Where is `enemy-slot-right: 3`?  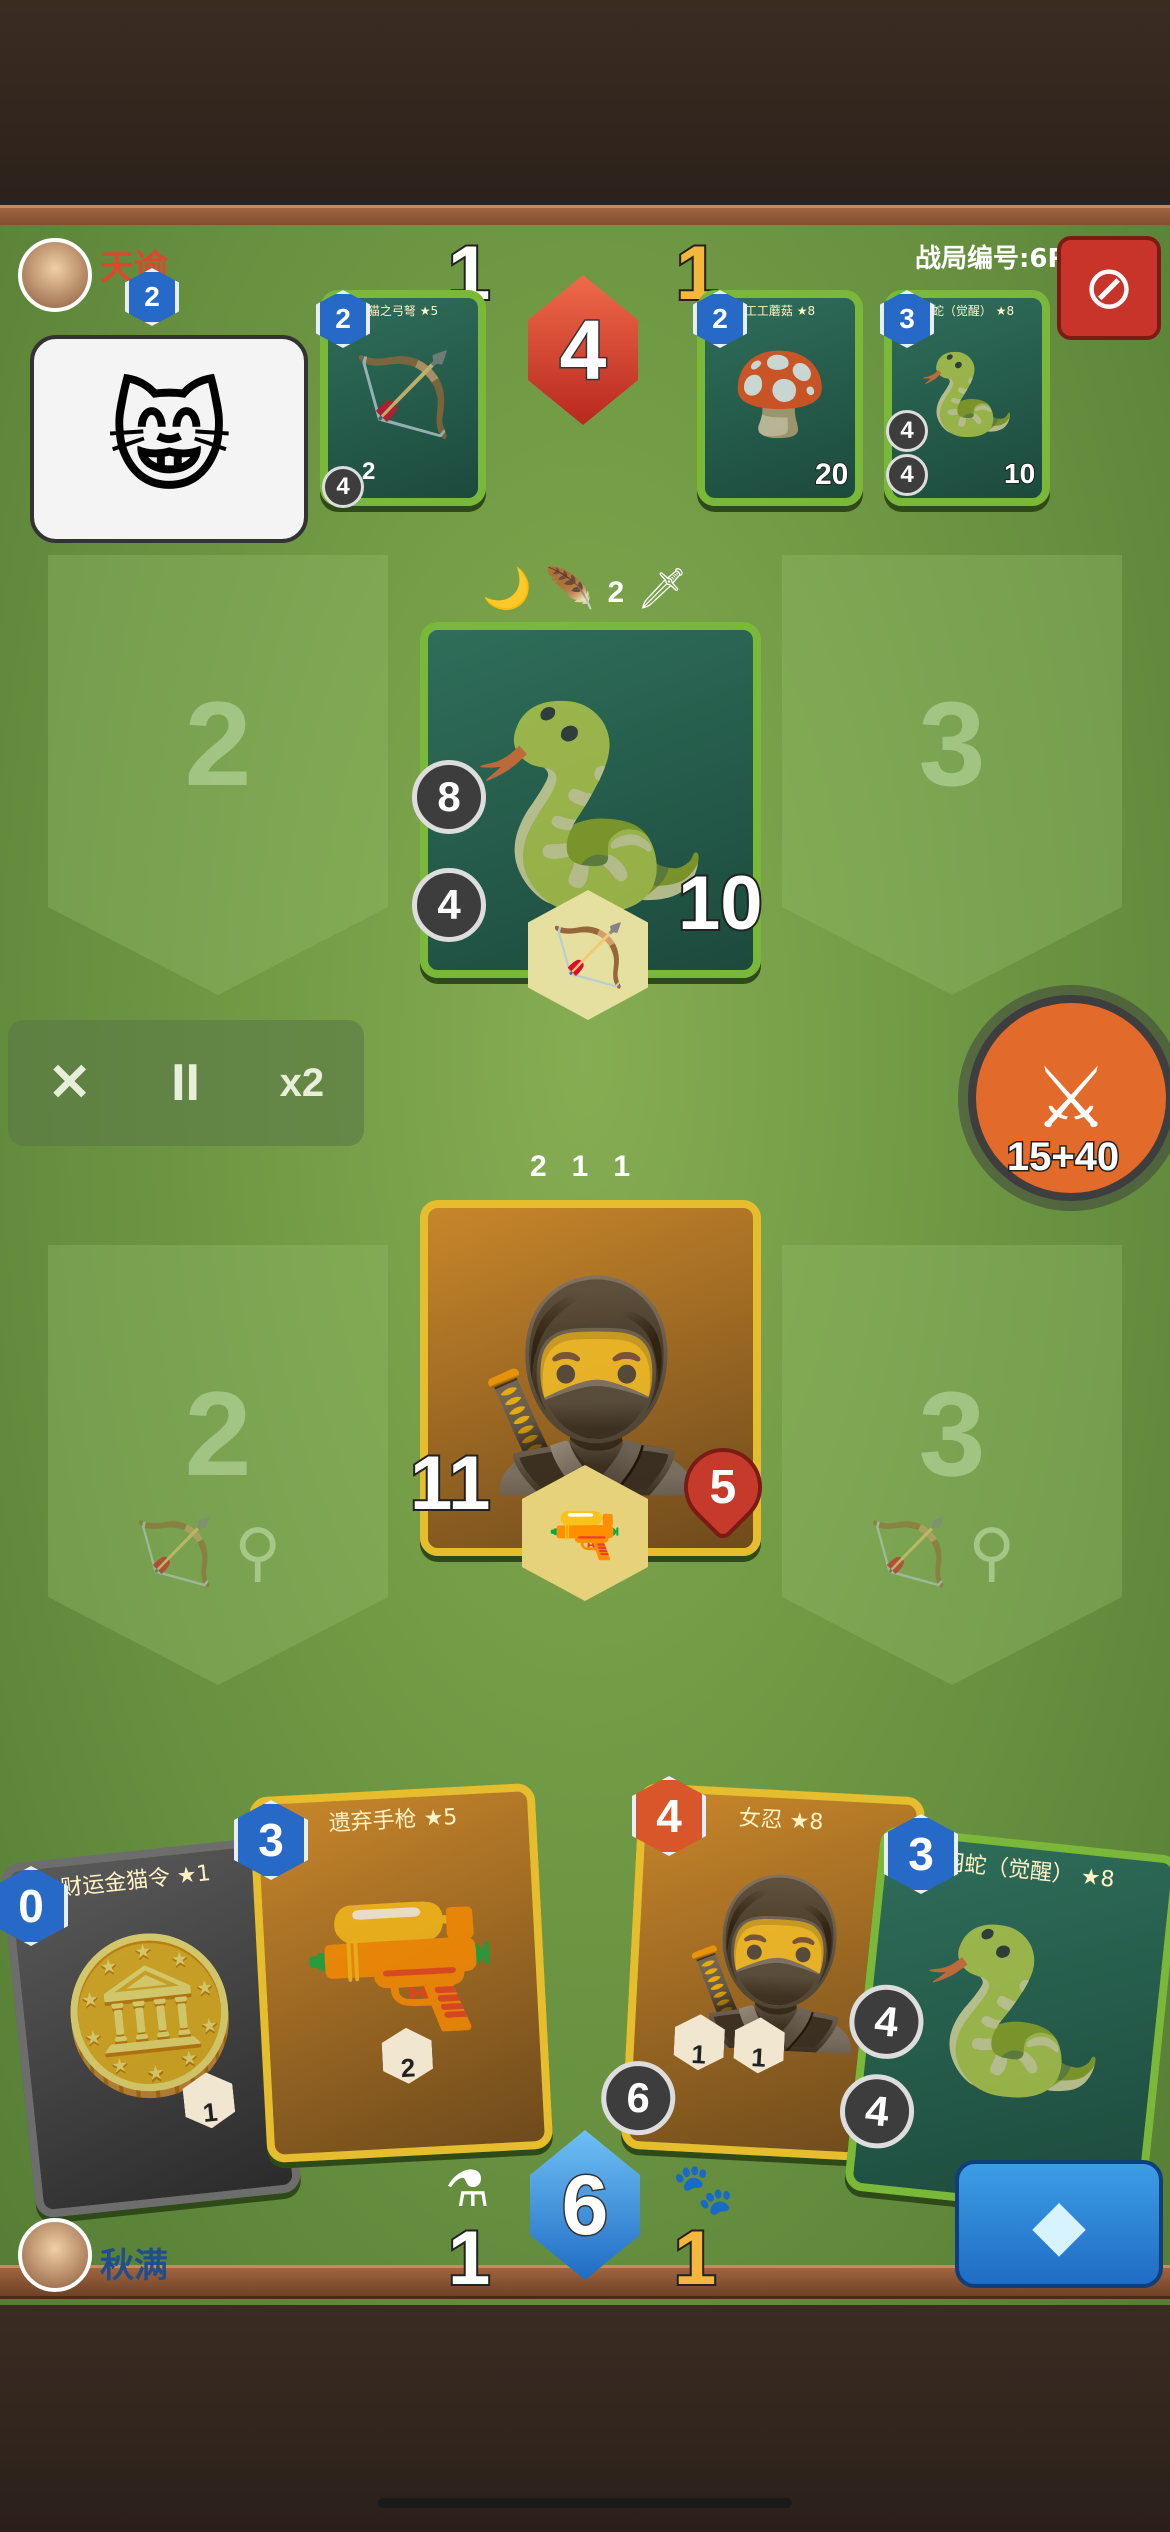 enemy-slot-right: 3 is located at coordinates (952, 775).